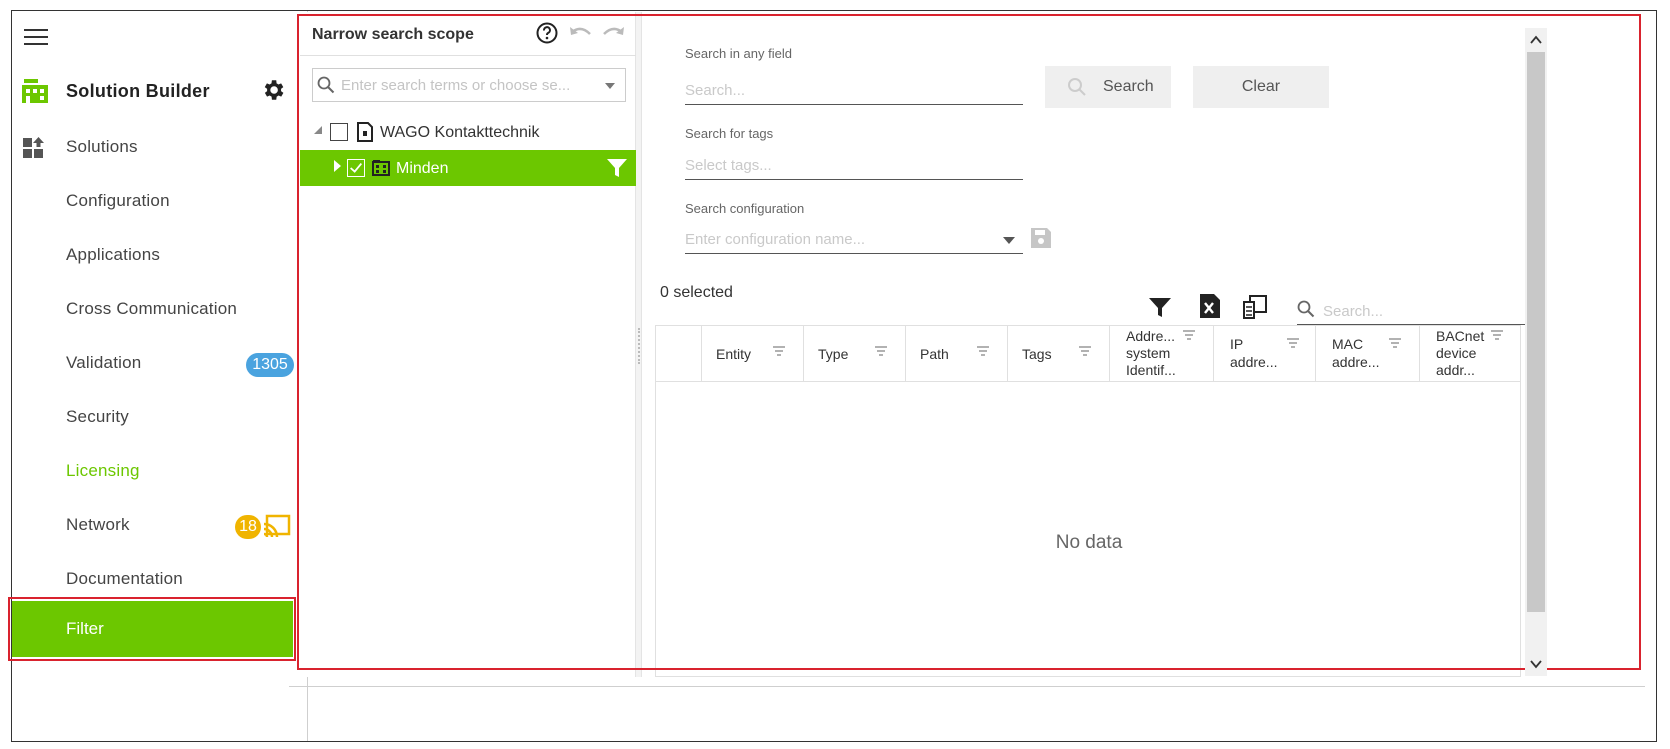 The image size is (1670, 749). Describe the element at coordinates (1128, 86) in the screenshot. I see `search-button-label: Search` at that location.